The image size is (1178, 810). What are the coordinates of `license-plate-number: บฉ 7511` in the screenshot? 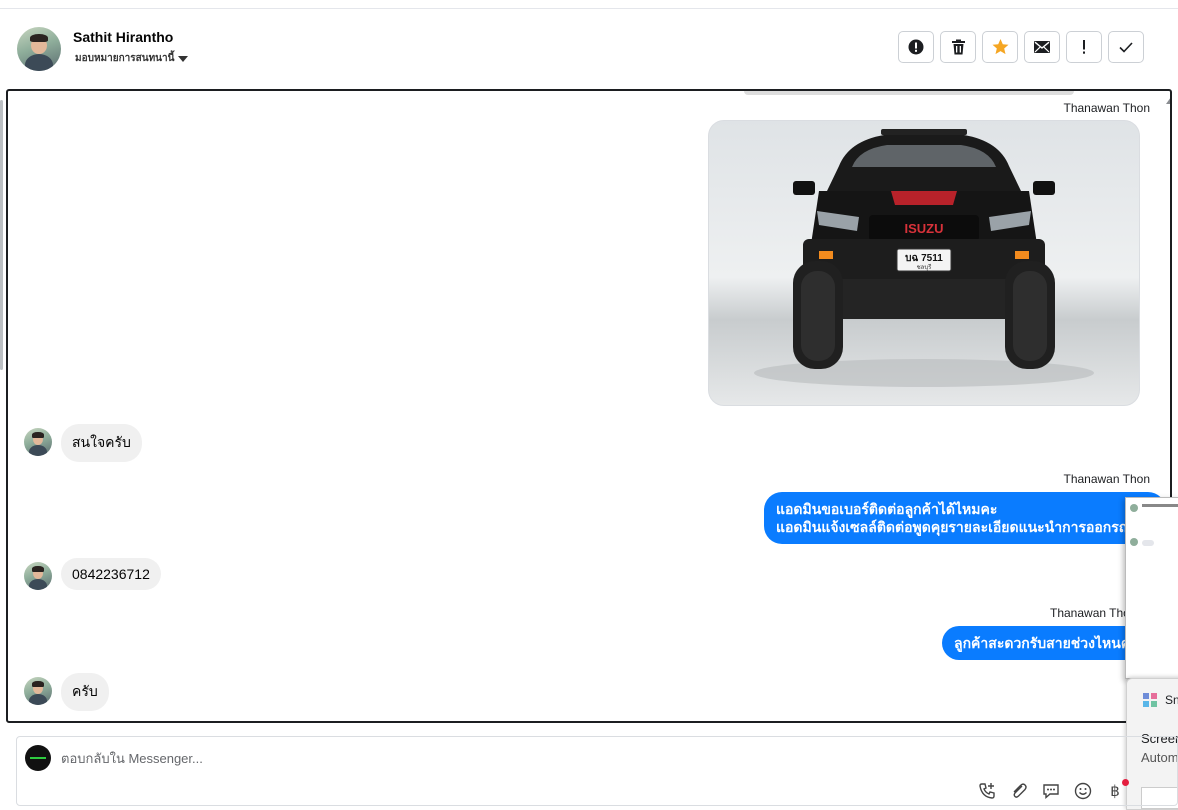 It's located at (924, 258).